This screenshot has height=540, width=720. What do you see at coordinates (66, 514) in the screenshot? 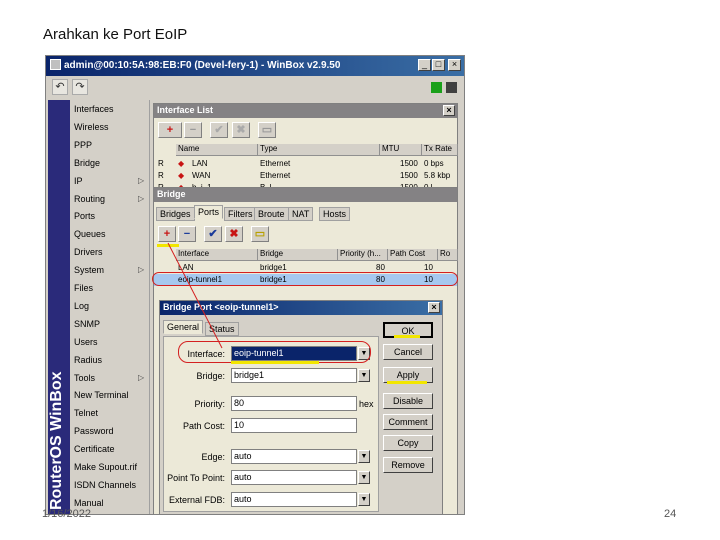
I see `slide-date: 1/16/2022` at bounding box center [66, 514].